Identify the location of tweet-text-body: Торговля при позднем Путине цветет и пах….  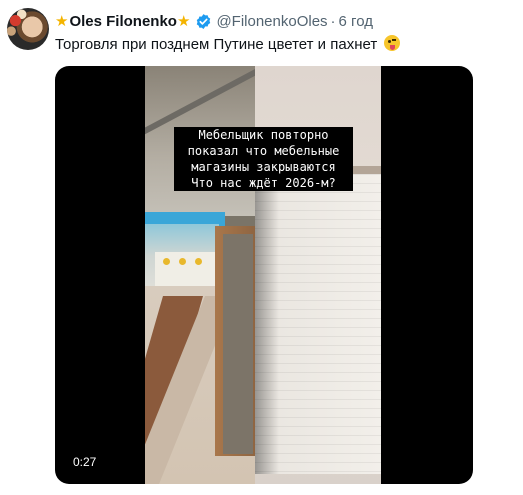
(216, 44).